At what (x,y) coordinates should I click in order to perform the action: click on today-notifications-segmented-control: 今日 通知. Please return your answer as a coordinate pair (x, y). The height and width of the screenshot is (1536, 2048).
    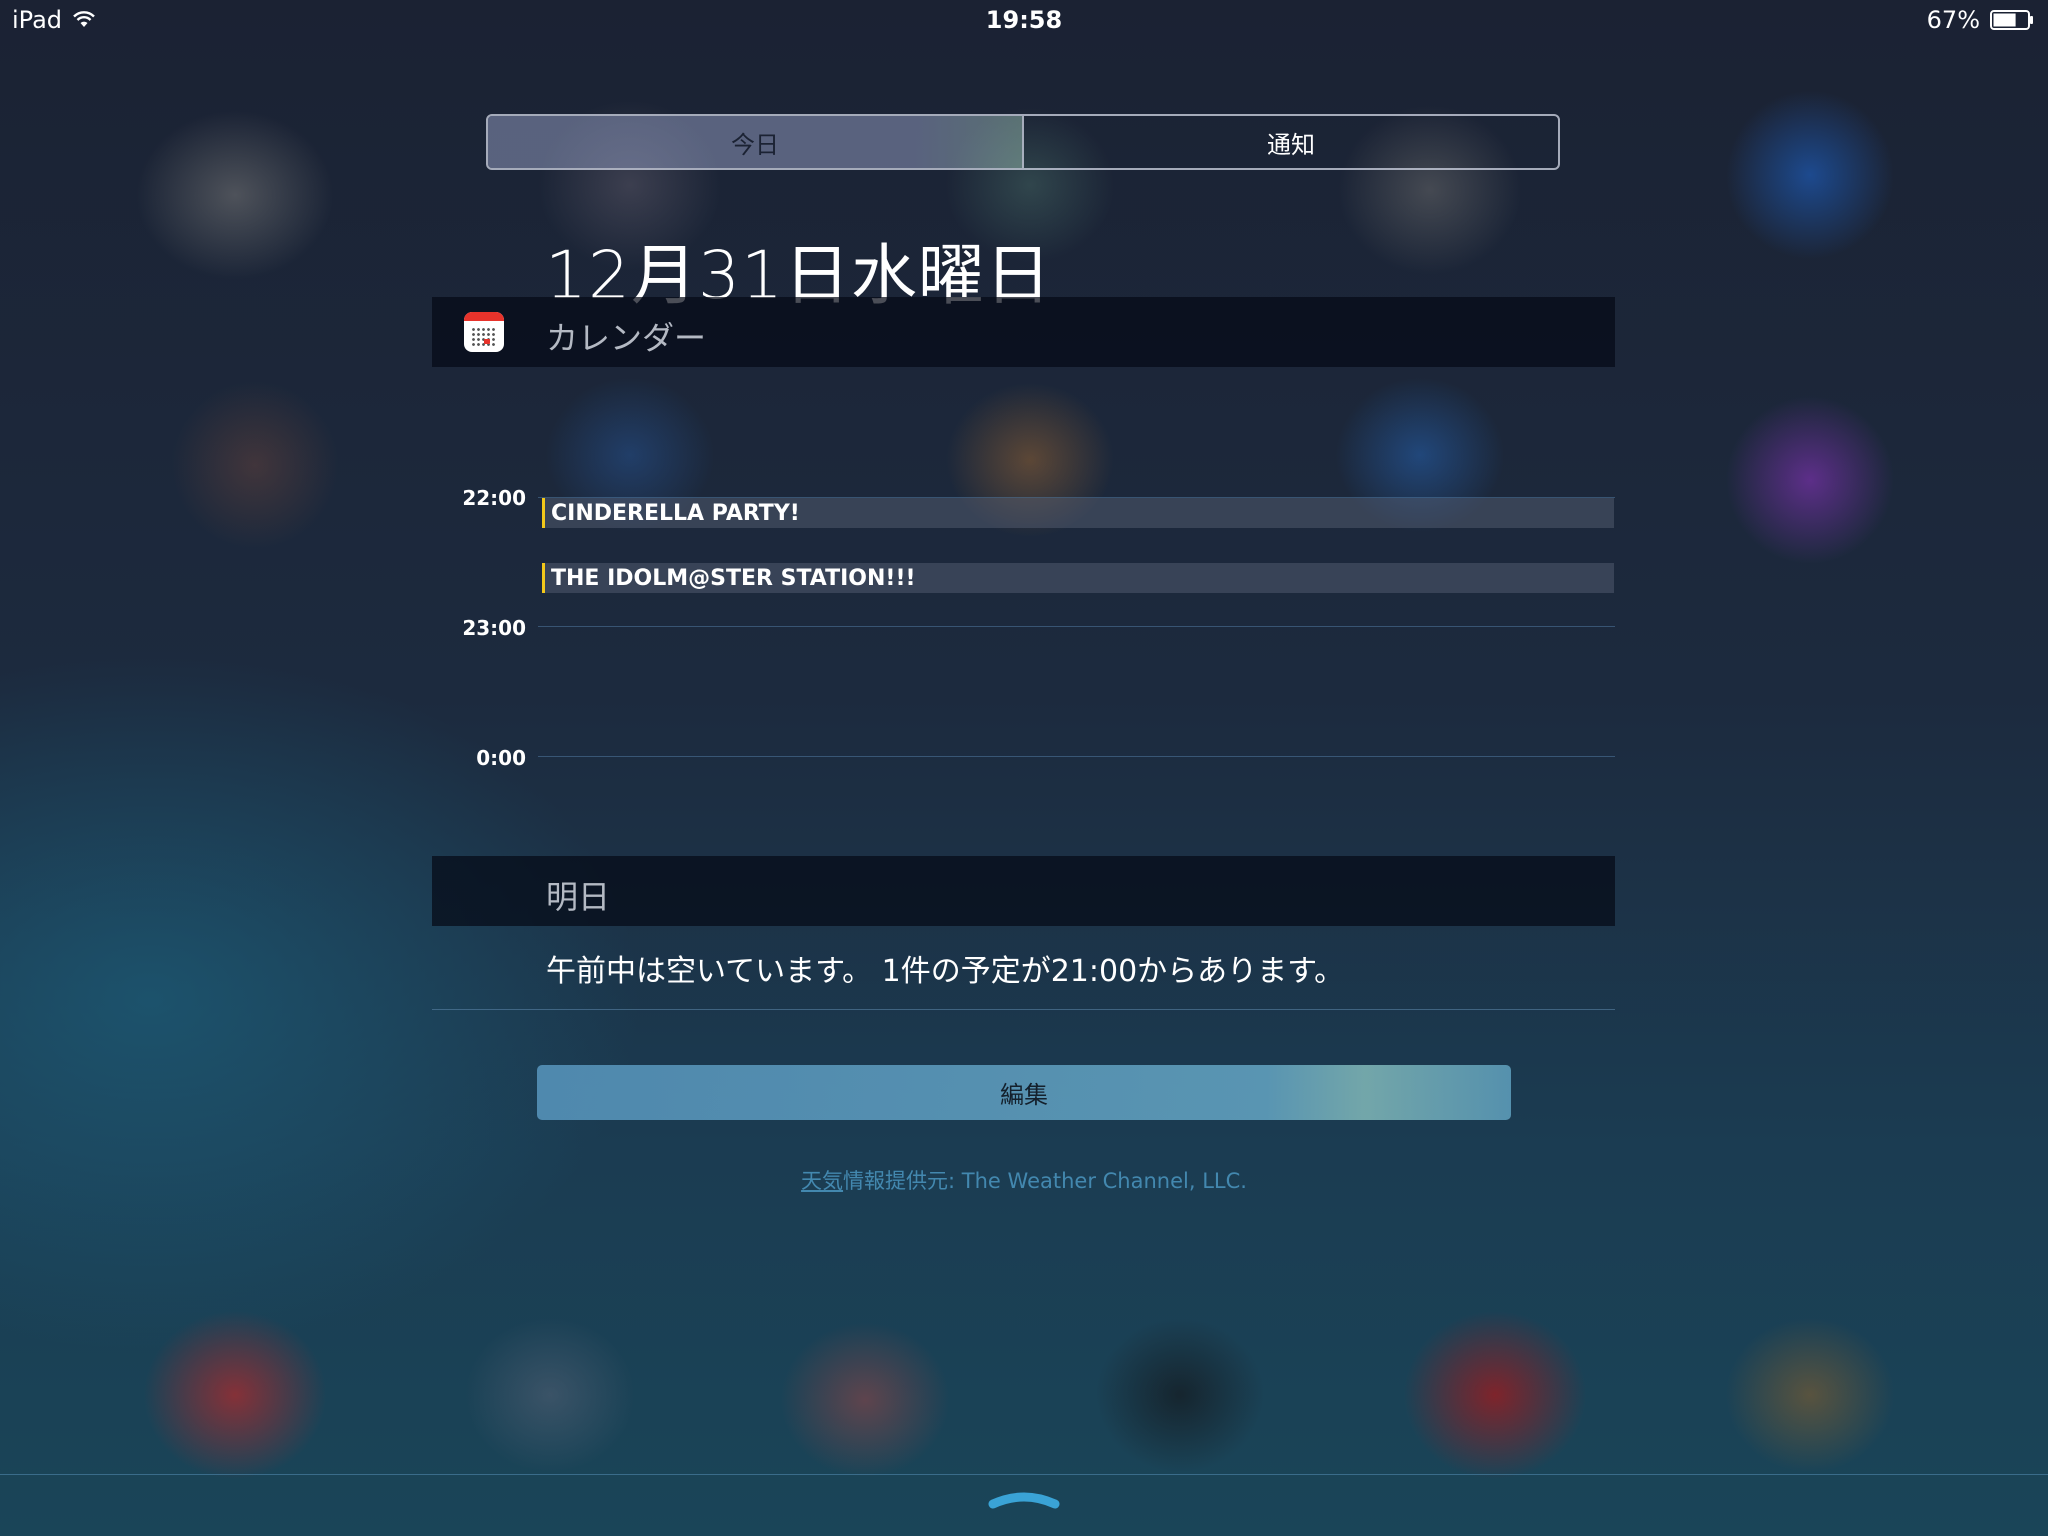
    Looking at the image, I should click on (1023, 142).